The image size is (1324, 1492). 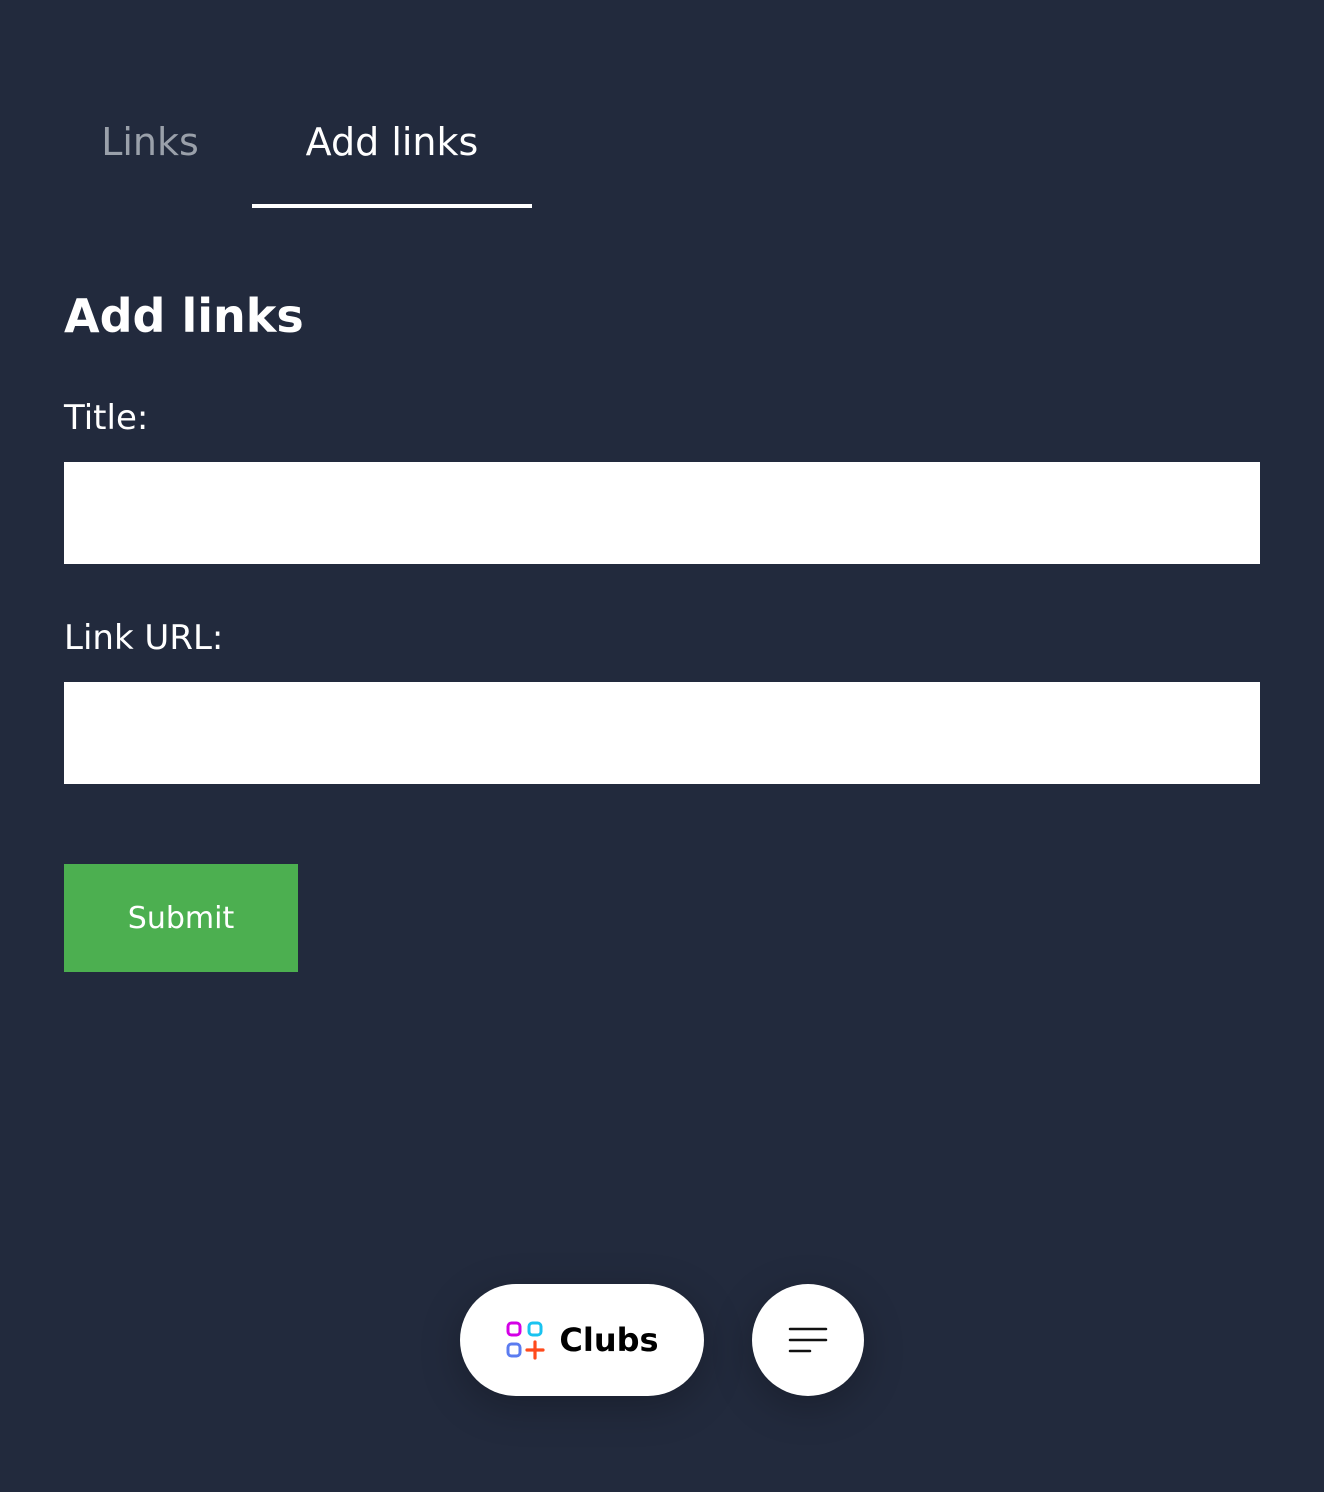 I want to click on link-url-label: Link URL:, so click(x=144, y=638).